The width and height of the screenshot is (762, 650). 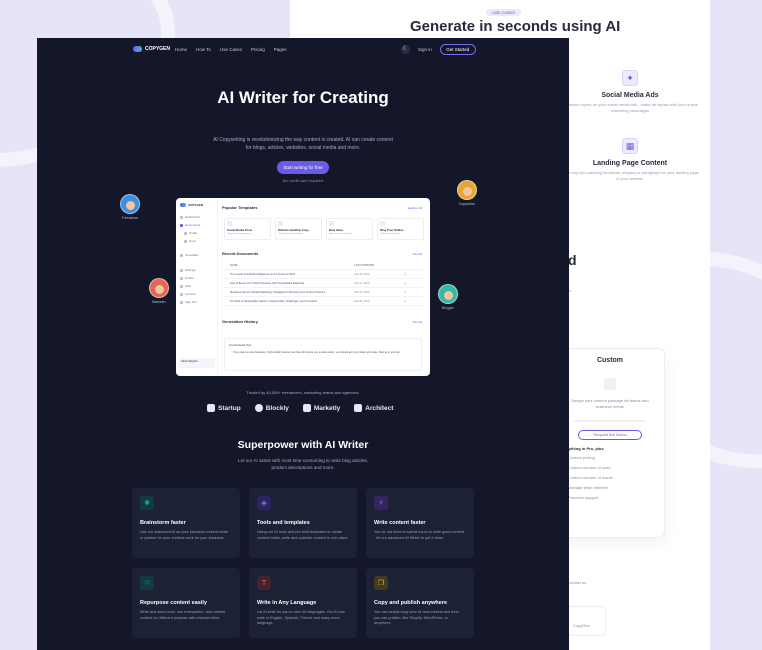 What do you see at coordinates (610, 360) in the screenshot?
I see `pricing-title: Custom` at bounding box center [610, 360].